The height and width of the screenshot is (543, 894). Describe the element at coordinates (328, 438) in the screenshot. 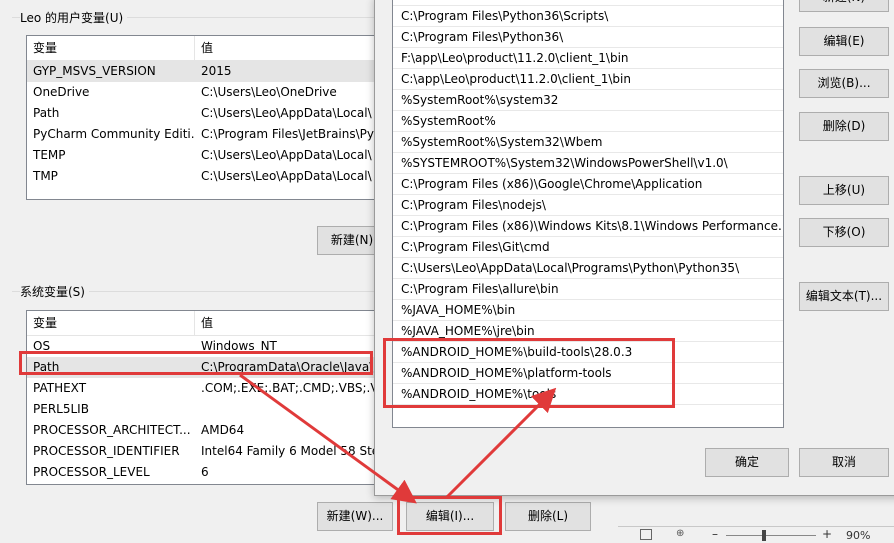

I see `arrow-to-edit-button` at that location.